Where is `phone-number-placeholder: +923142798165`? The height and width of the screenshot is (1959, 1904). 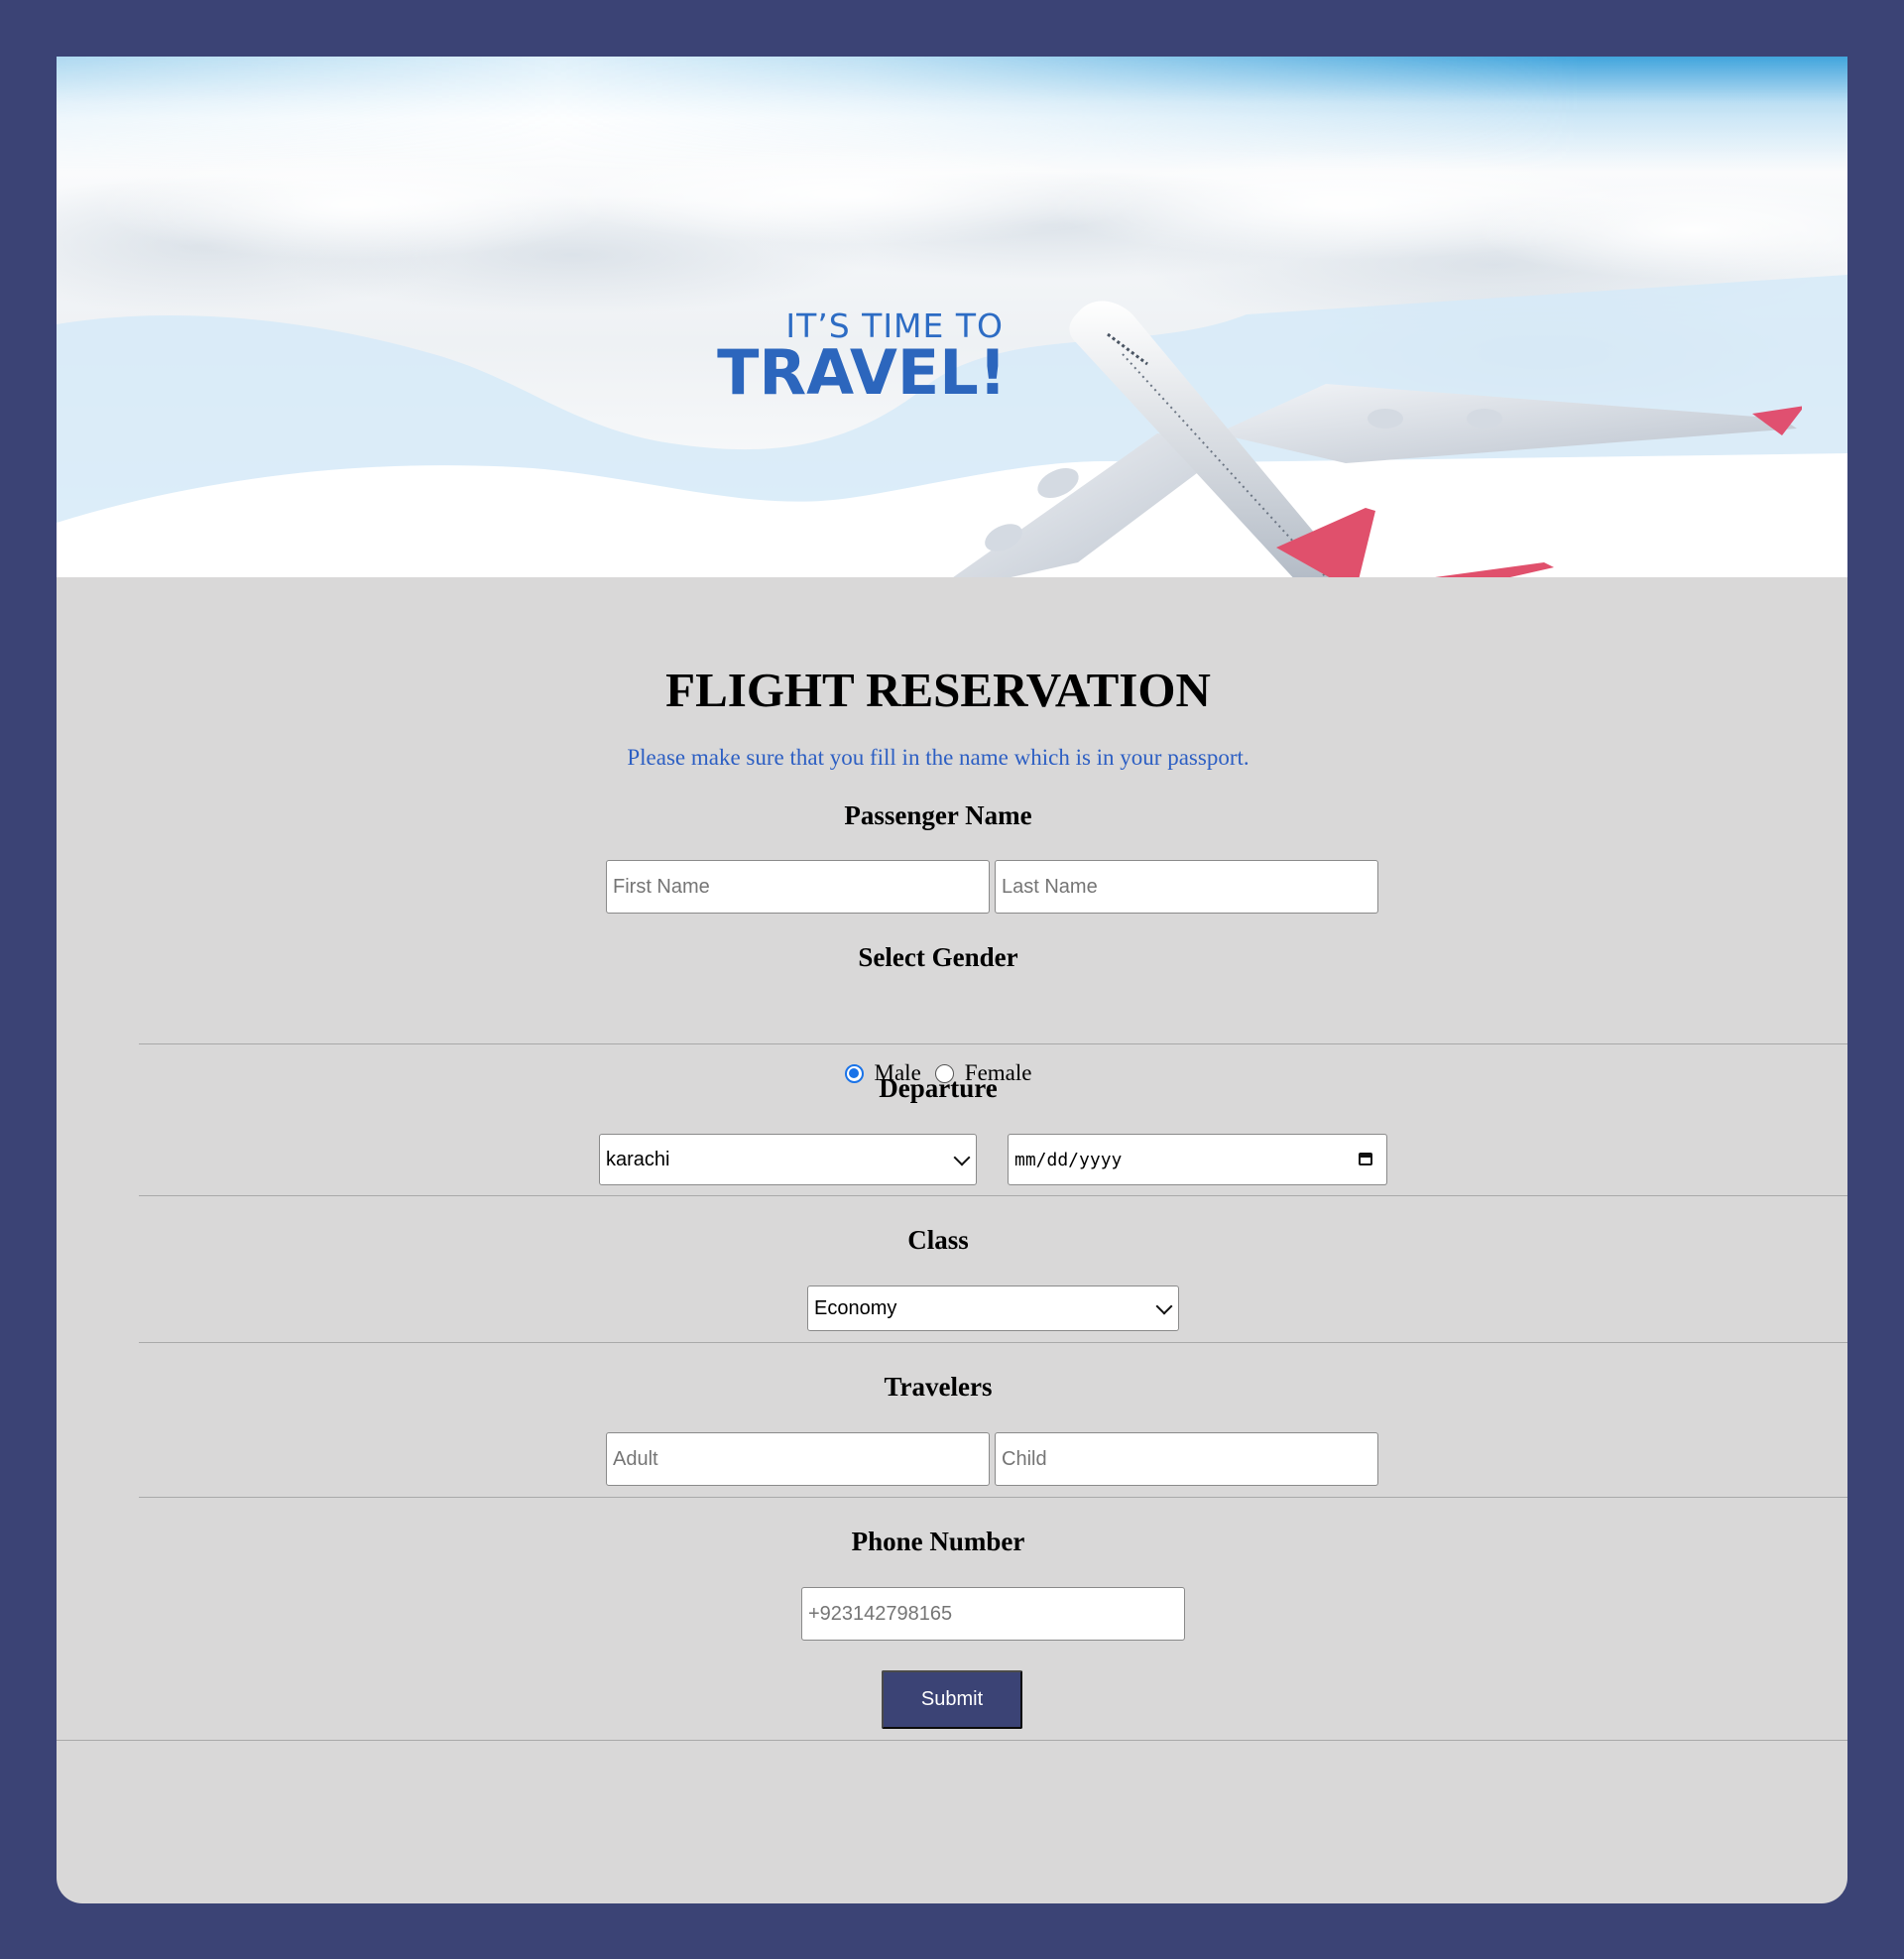 phone-number-placeholder: +923142798165 is located at coordinates (880, 1613).